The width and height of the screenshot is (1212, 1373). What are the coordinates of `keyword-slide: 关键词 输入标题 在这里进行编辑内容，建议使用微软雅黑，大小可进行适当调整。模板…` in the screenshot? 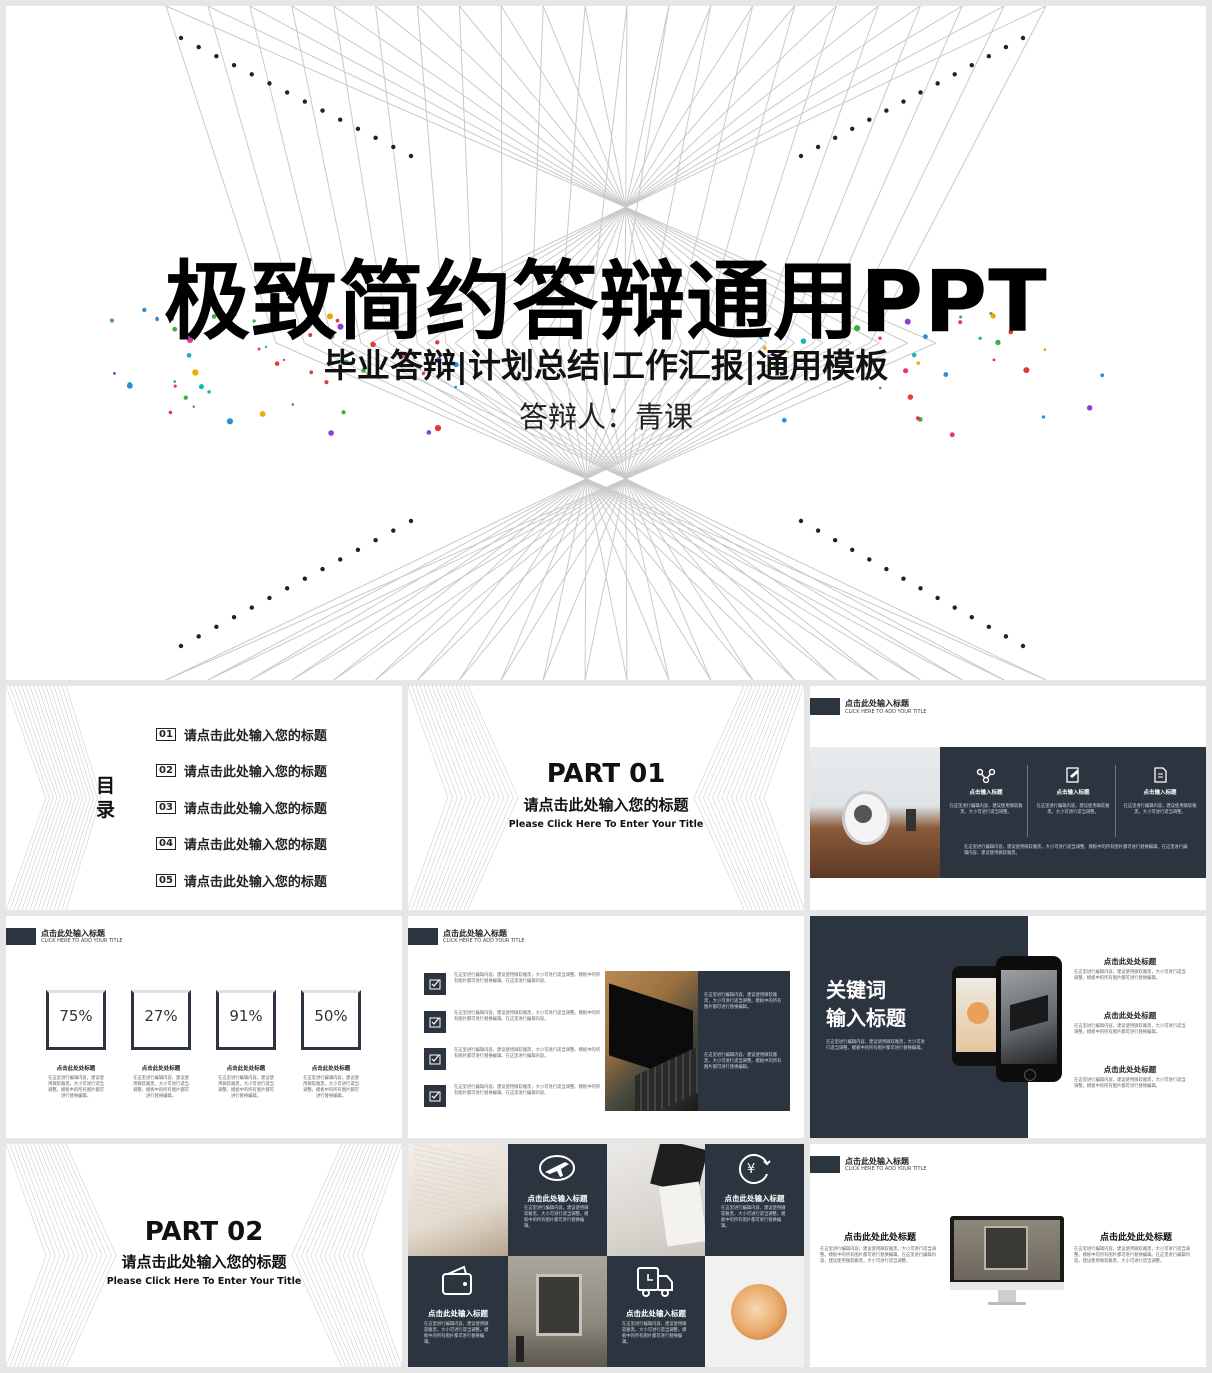 It's located at (1008, 1027).